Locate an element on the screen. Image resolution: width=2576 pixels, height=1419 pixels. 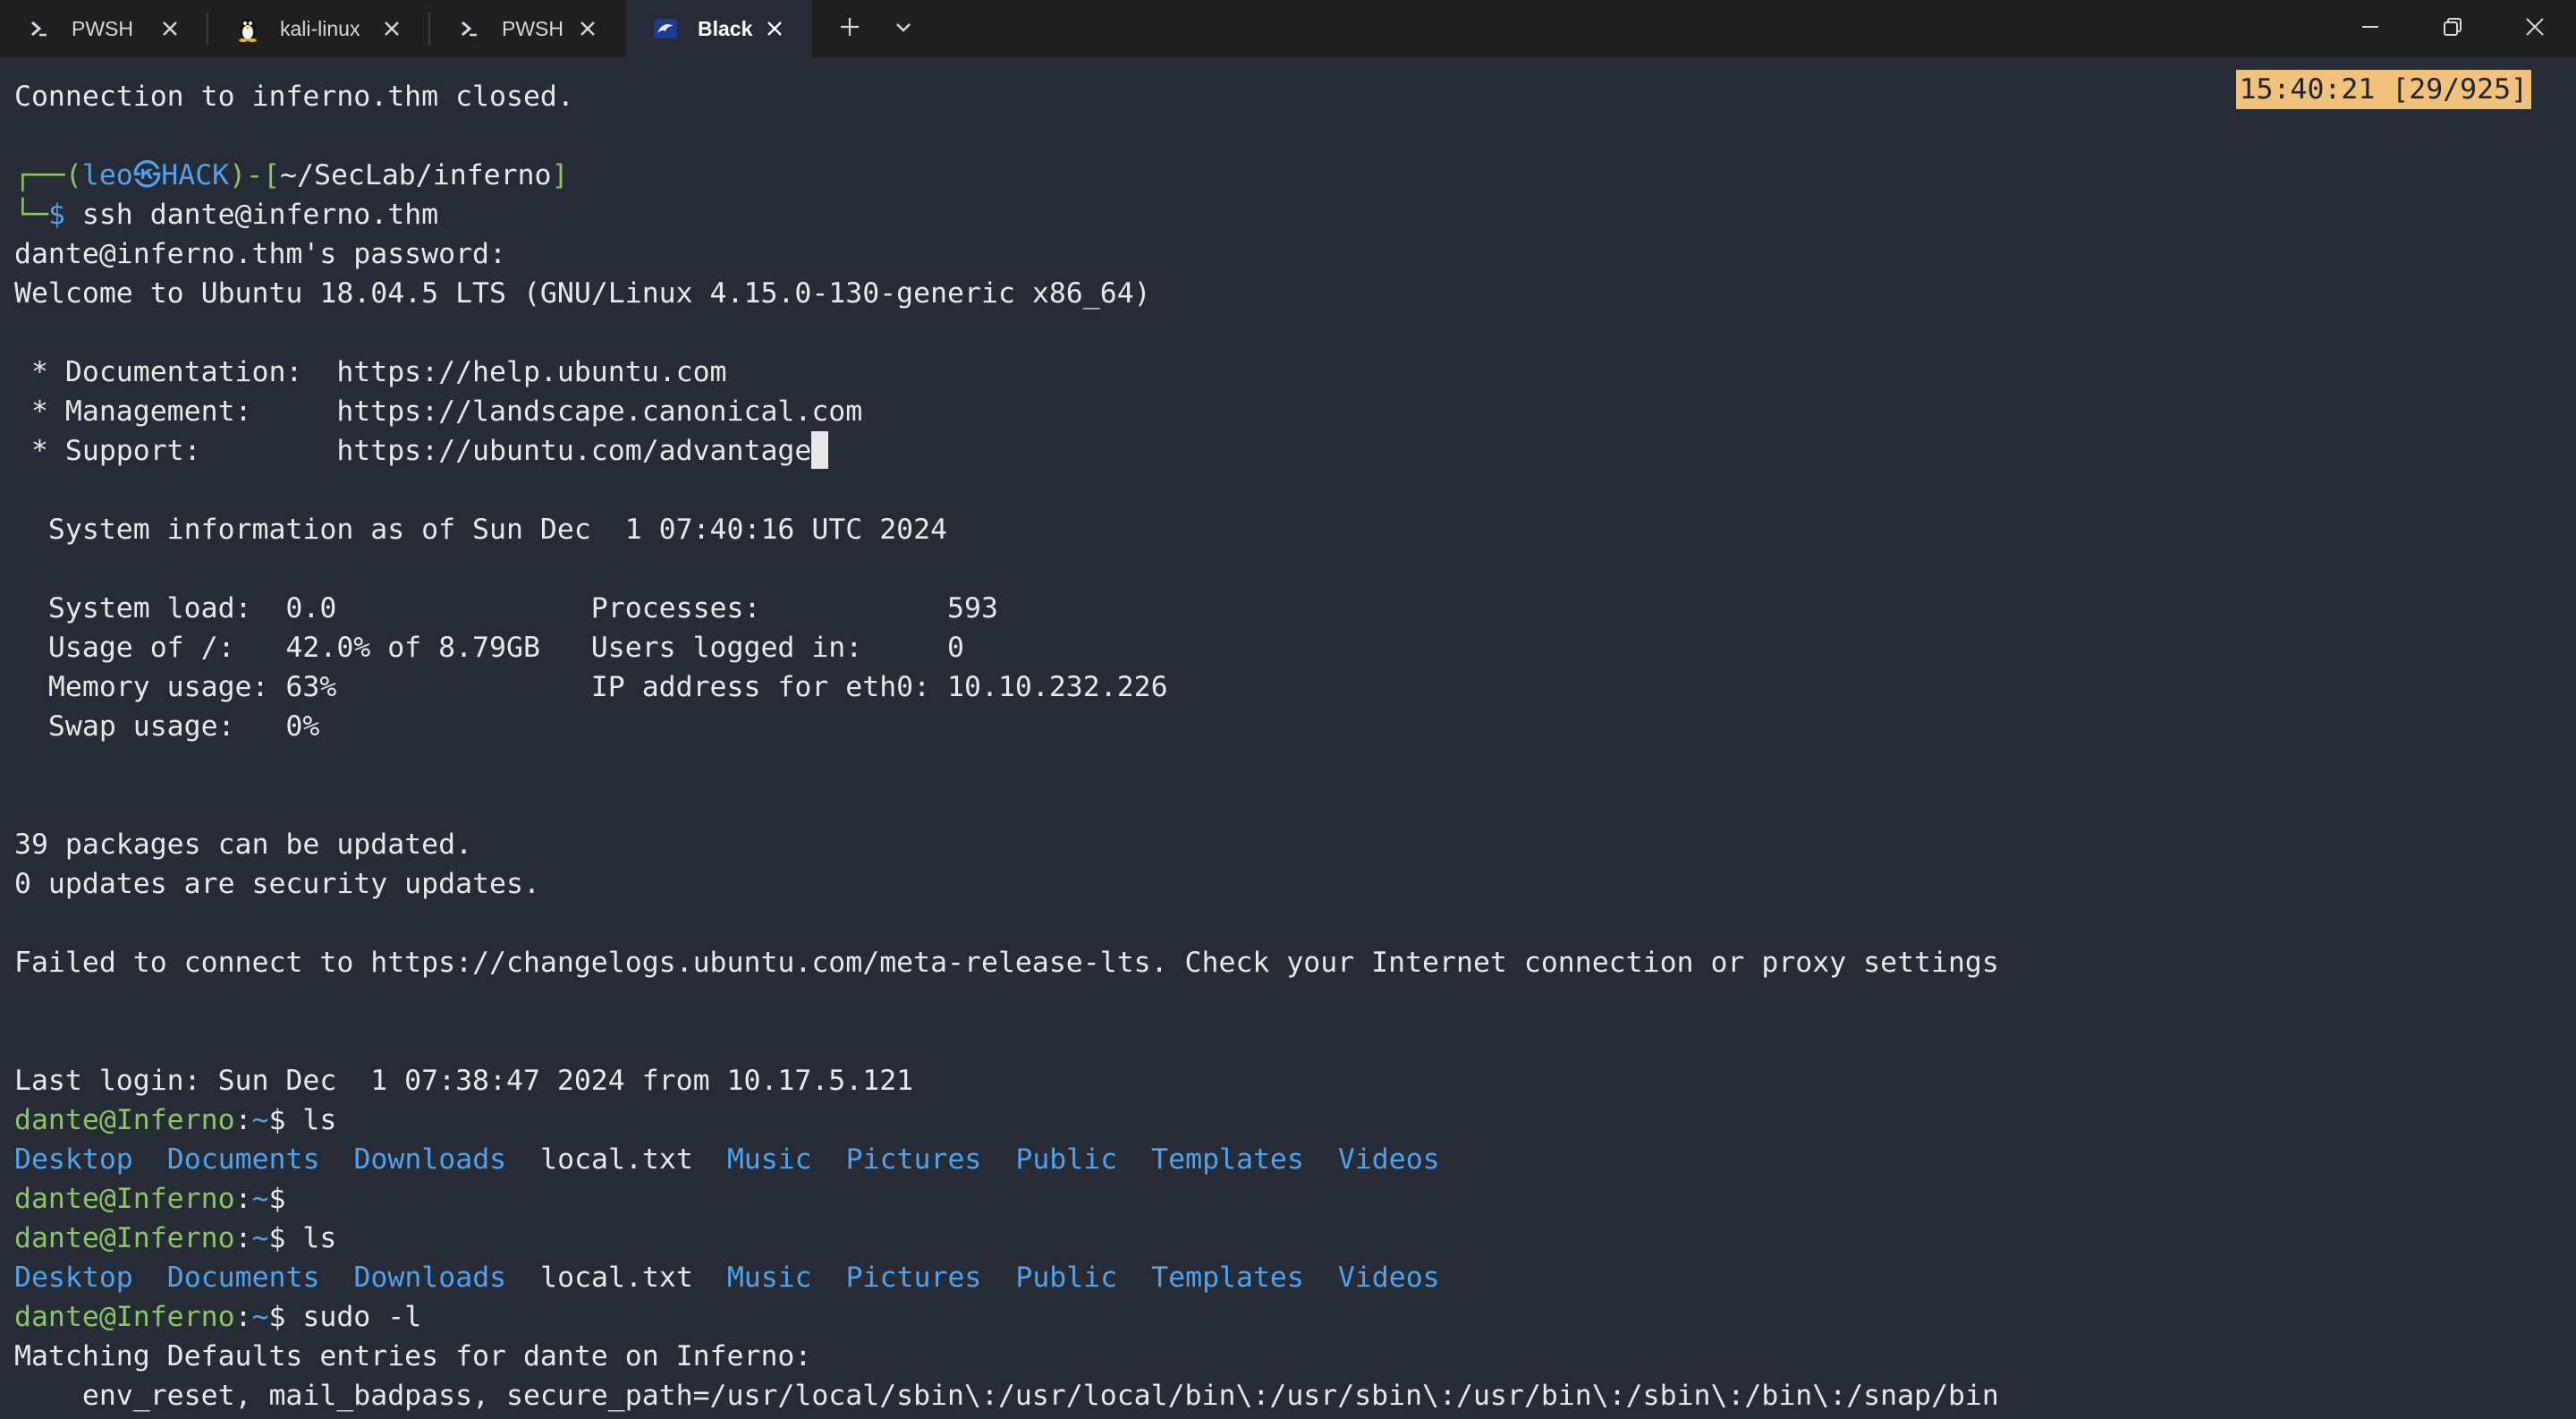
restore-icon is located at coordinates (2452, 29).